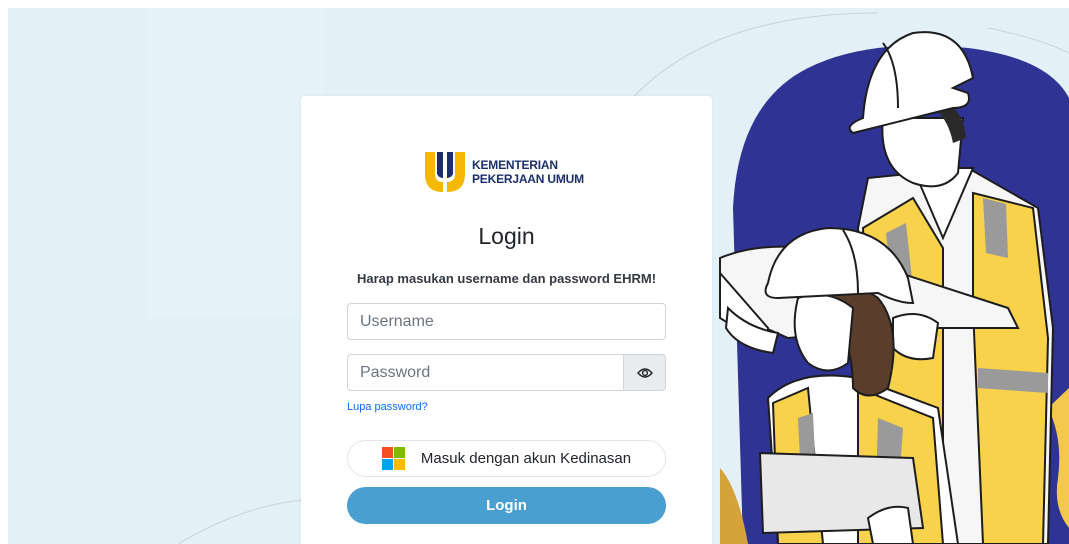 The height and width of the screenshot is (544, 1069). I want to click on login-submit-button: Login, so click(506, 505).